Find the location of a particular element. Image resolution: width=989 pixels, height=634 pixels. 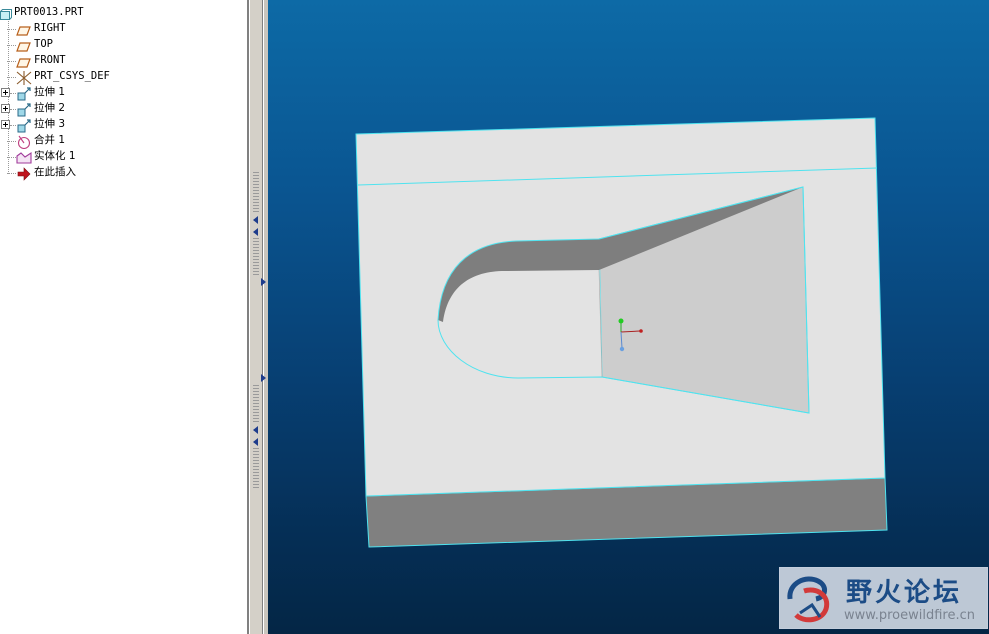

tree-item-solidify-1: 实体化 1 is located at coordinates (120, 157).